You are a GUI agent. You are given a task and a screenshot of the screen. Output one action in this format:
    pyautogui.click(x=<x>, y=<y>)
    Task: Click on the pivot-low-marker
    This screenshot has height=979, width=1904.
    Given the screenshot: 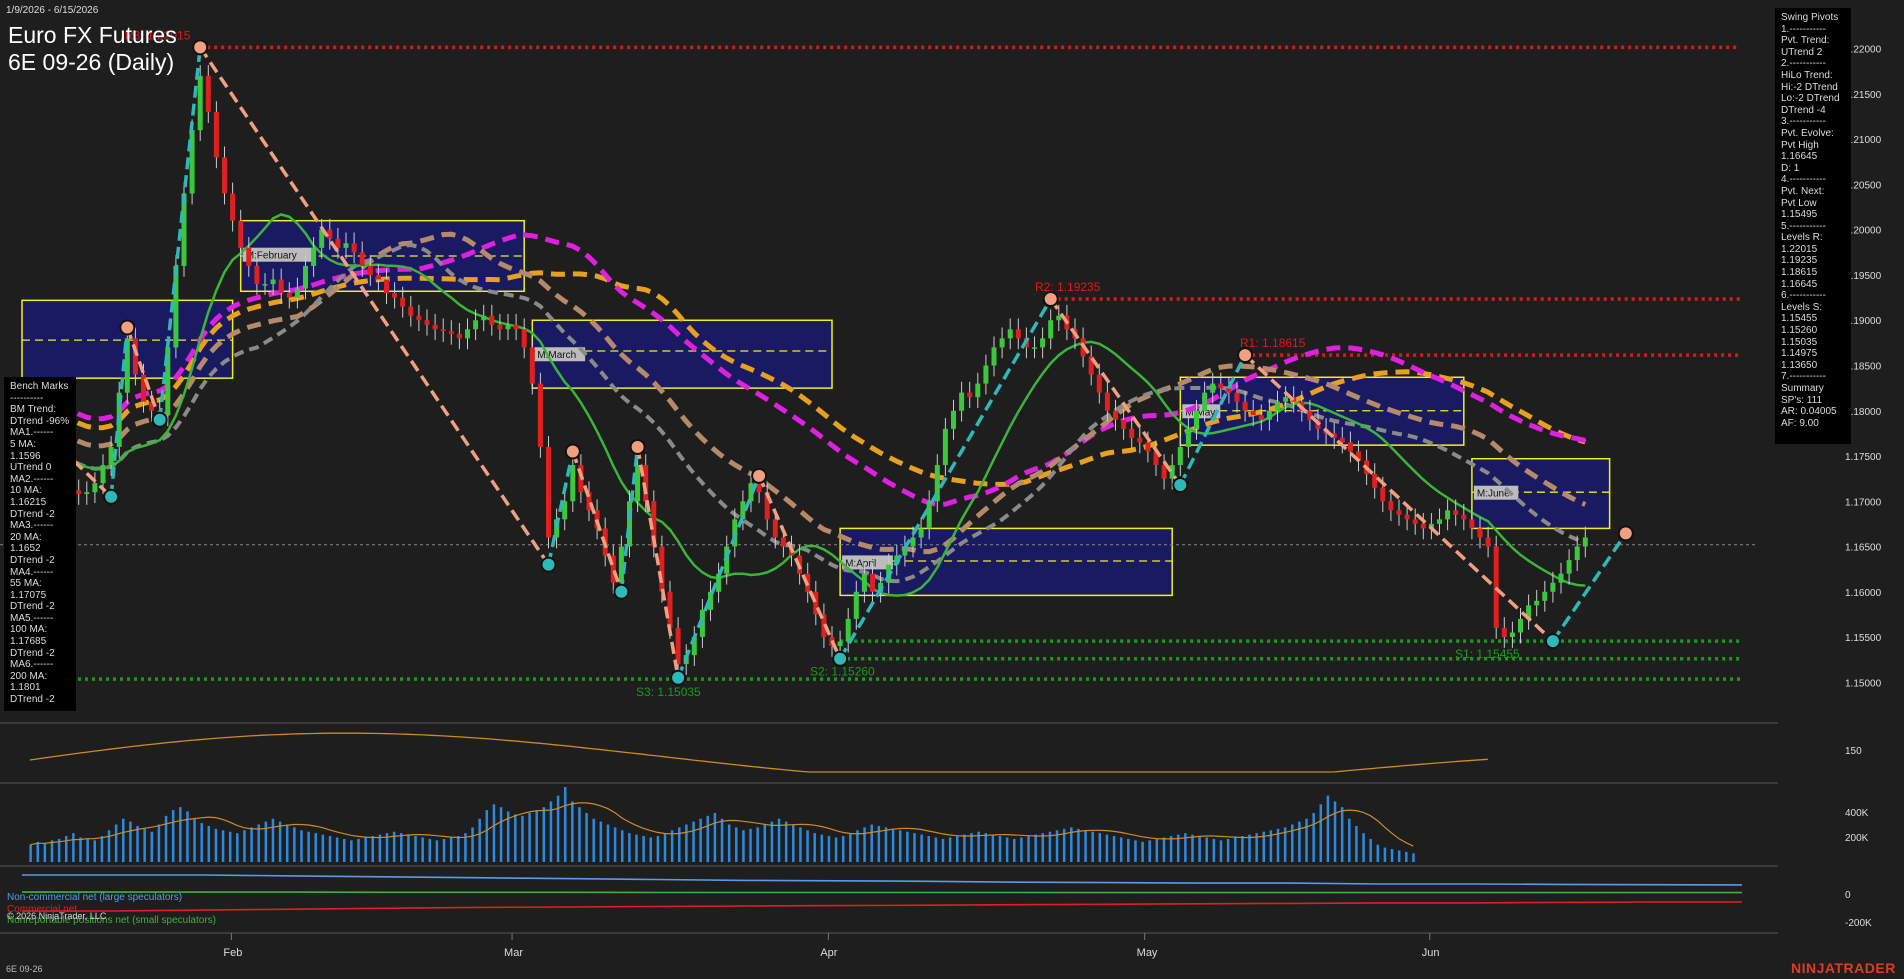 What is the action you would take?
    pyautogui.click(x=621, y=591)
    